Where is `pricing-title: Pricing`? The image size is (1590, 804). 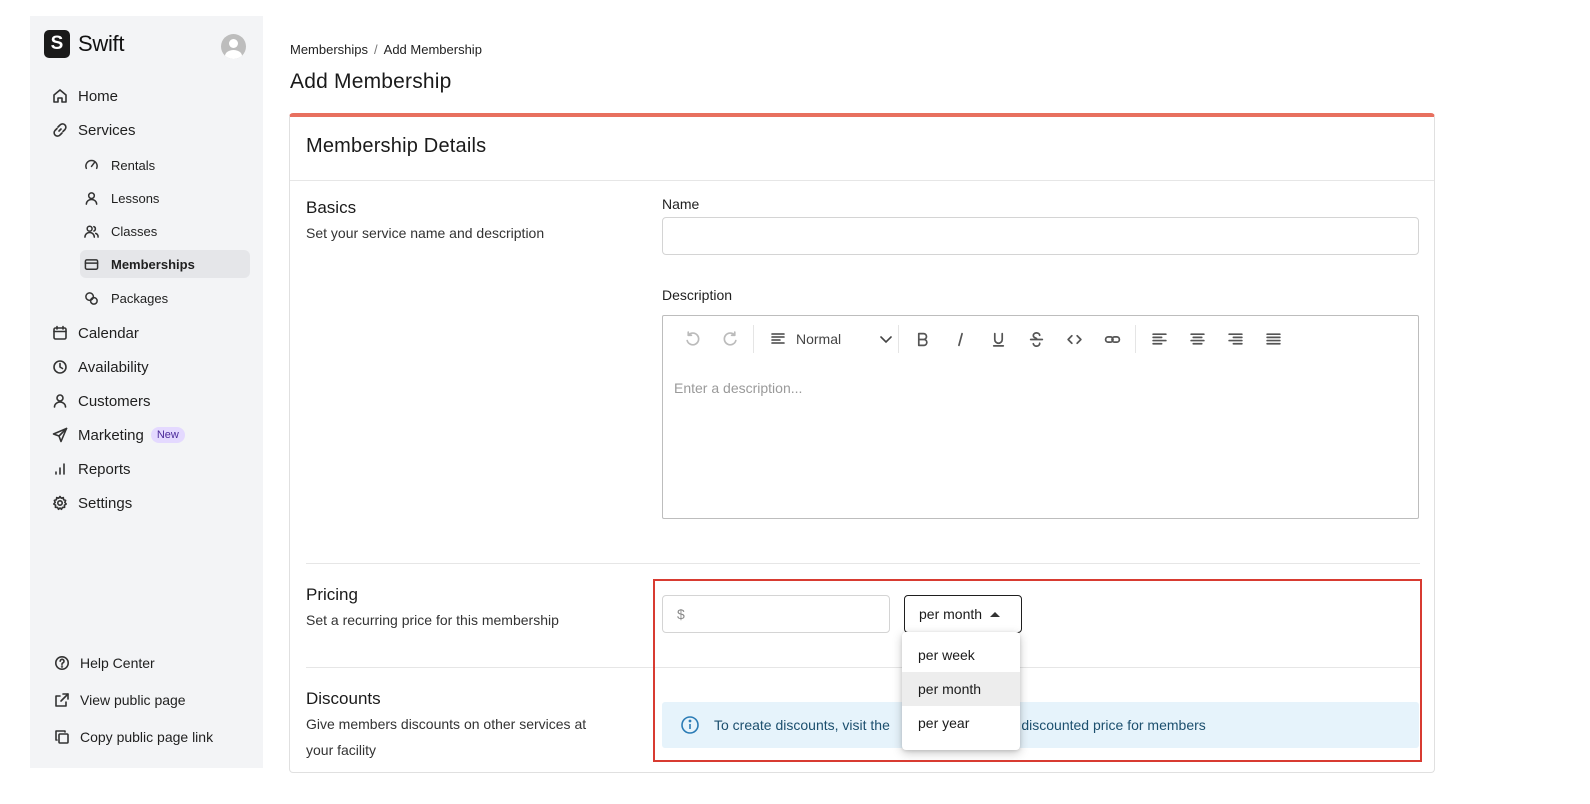
pricing-title: Pricing is located at coordinates (332, 594).